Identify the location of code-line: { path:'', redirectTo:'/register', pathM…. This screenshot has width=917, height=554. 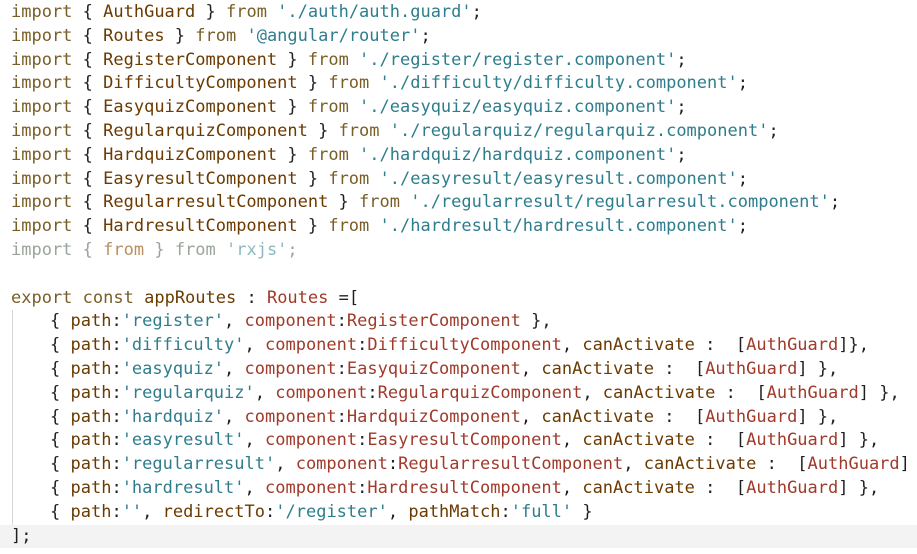
(458, 512).